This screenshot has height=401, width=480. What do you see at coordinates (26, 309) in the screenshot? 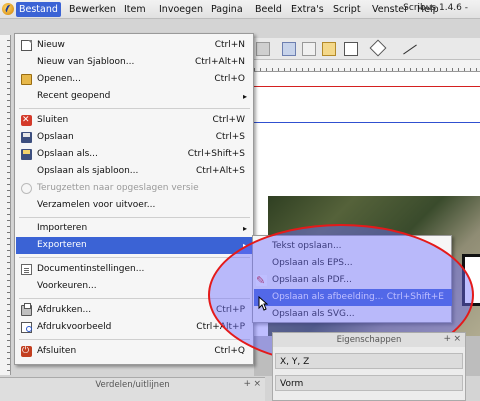
I see `printer-icon` at bounding box center [26, 309].